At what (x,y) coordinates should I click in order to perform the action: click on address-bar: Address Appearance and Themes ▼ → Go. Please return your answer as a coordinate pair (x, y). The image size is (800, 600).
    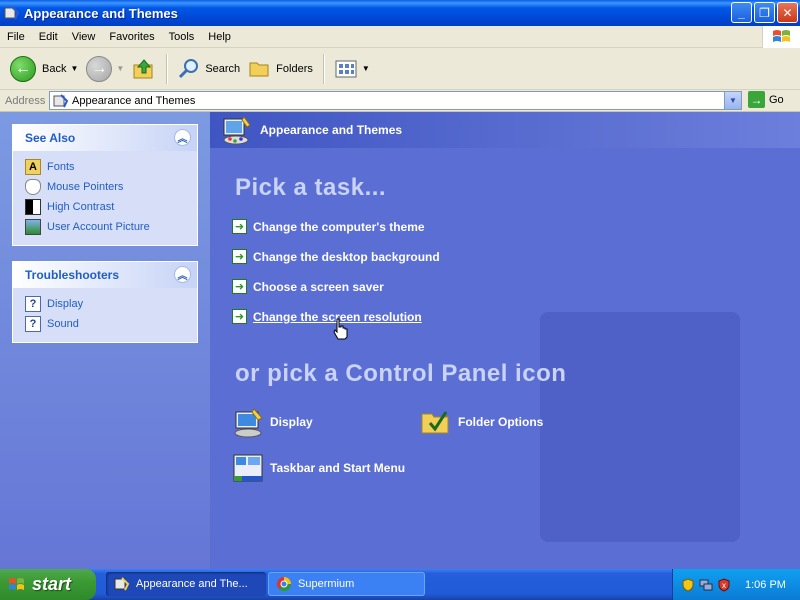
    Looking at the image, I should click on (400, 101).